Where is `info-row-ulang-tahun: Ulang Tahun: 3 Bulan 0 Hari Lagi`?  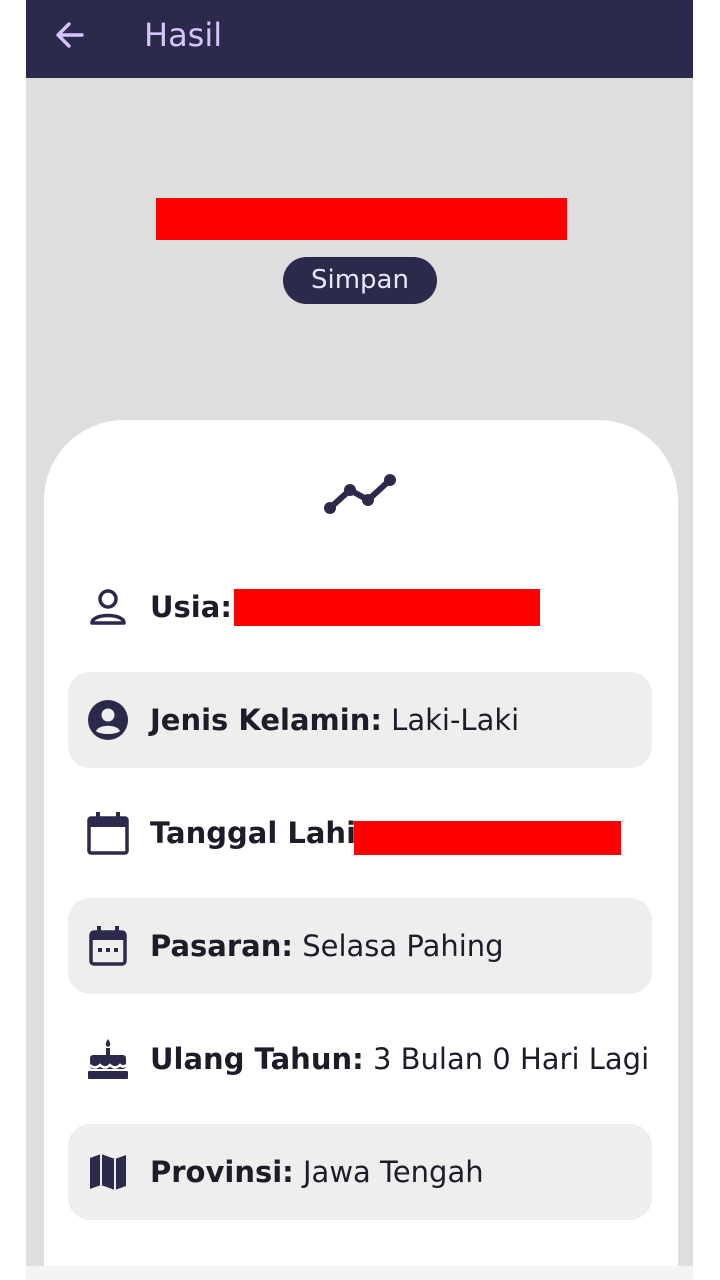
info-row-ulang-tahun: Ulang Tahun: 3 Bulan 0 Hari Lagi is located at coordinates (360, 1059).